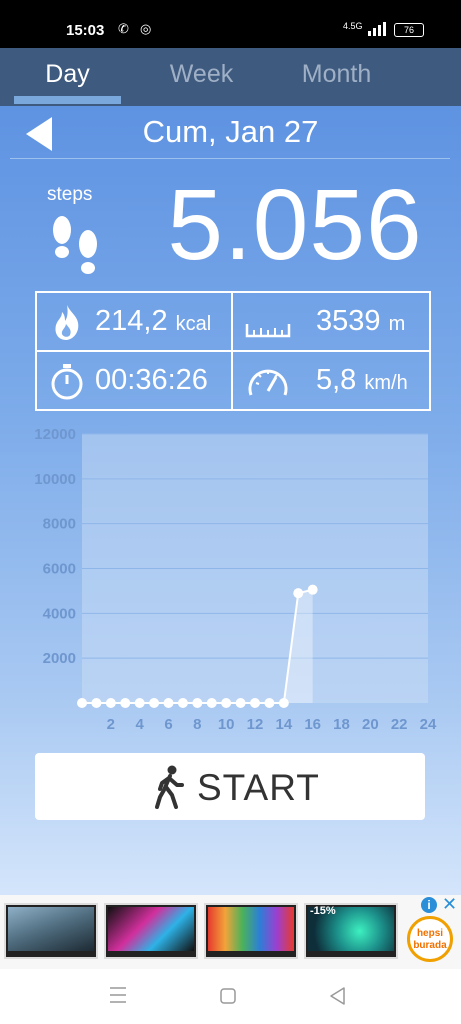 The height and width of the screenshot is (1024, 461). I want to click on calories-cell: 214,2 kcal, so click(134, 321).